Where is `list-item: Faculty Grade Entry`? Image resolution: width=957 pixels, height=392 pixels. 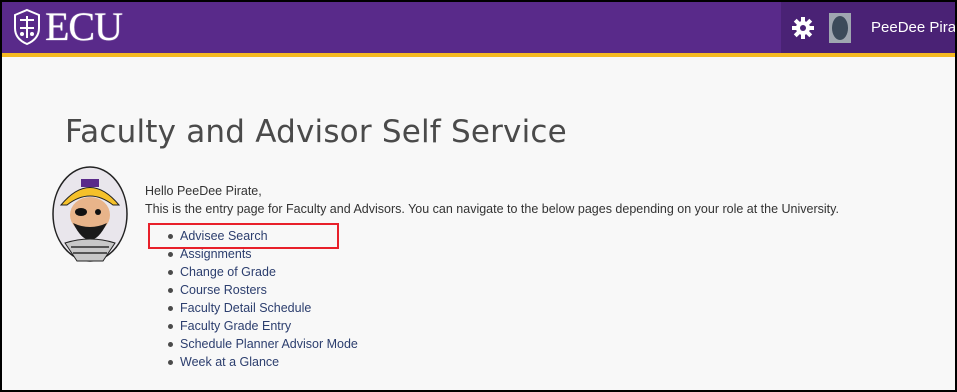
list-item: Faculty Grade Entry is located at coordinates (262, 326).